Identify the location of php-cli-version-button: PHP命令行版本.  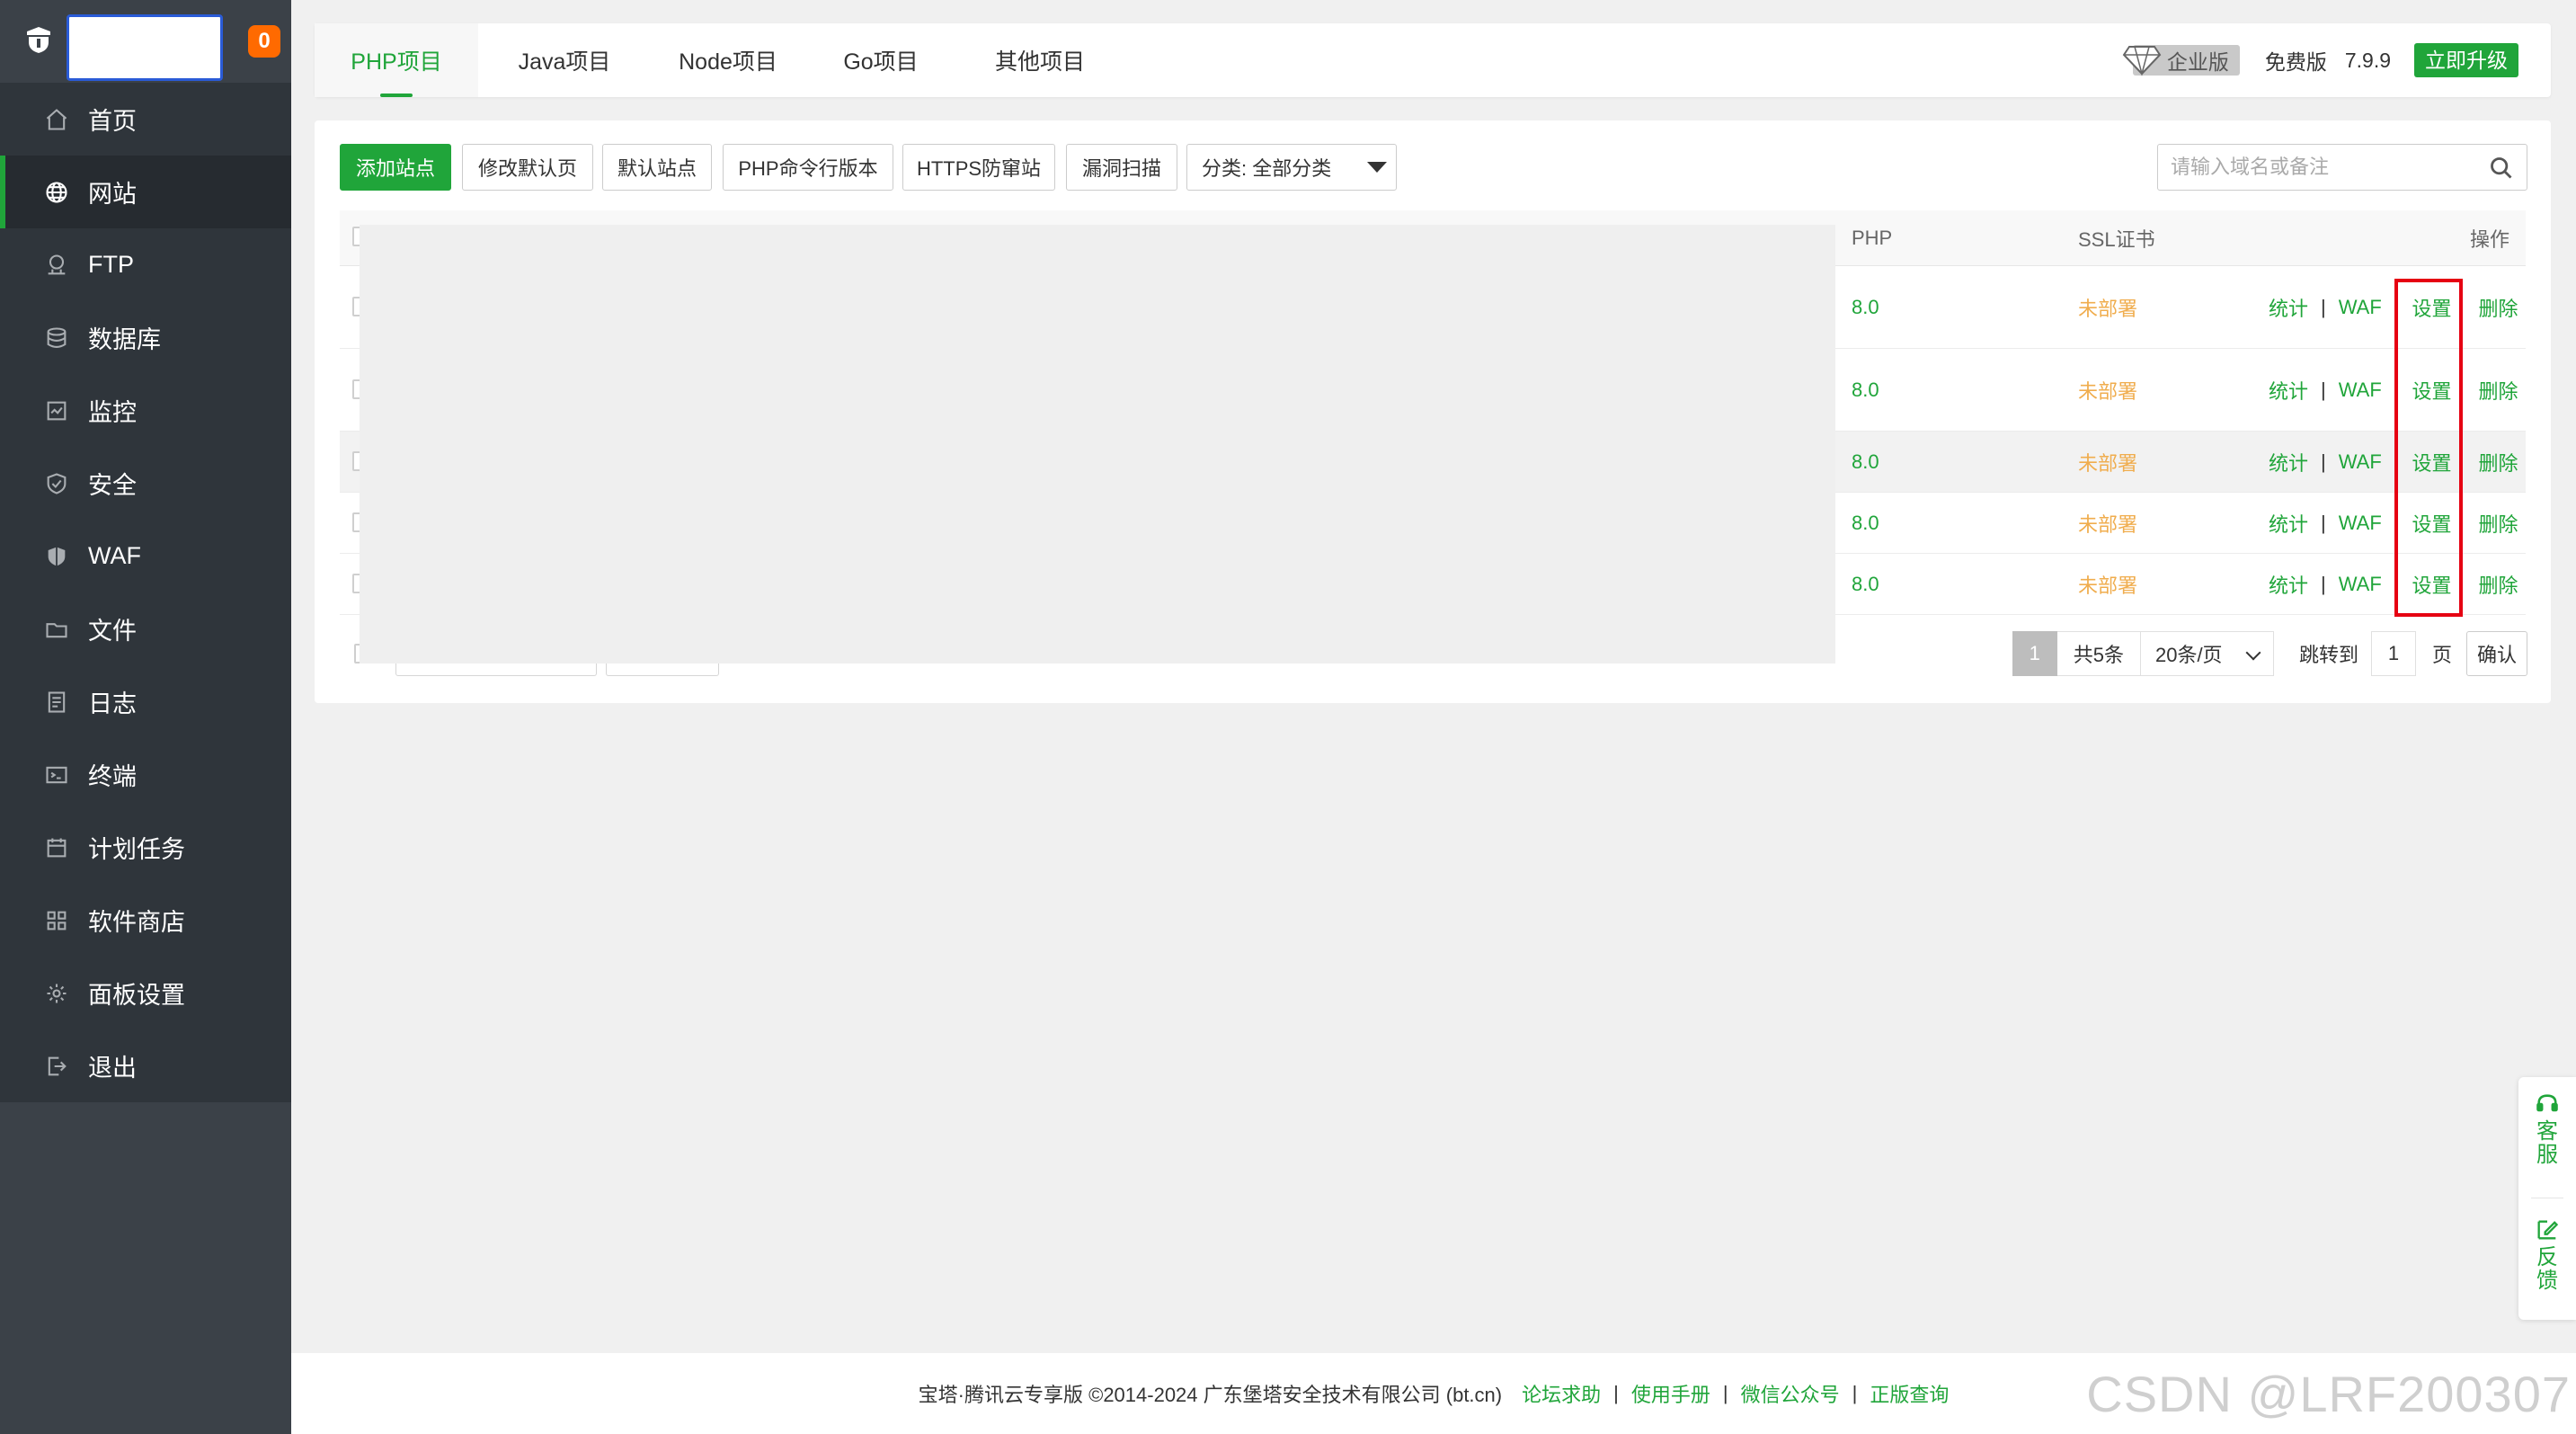
(808, 167).